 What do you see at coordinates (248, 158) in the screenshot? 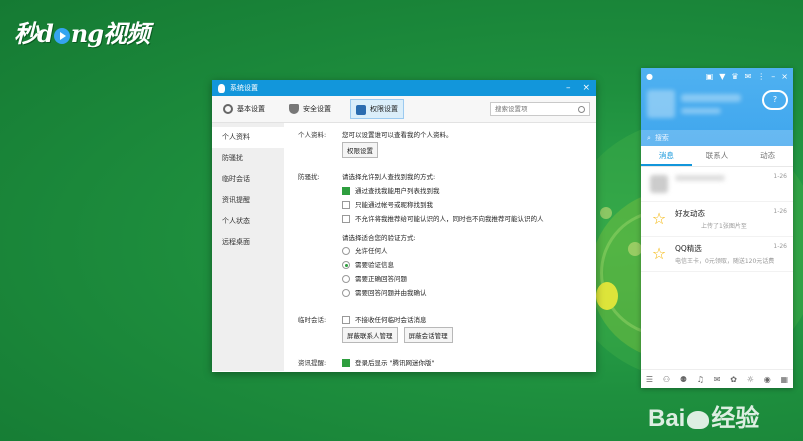
I see `sidebar-item-harass: 防骚扰` at bounding box center [248, 158].